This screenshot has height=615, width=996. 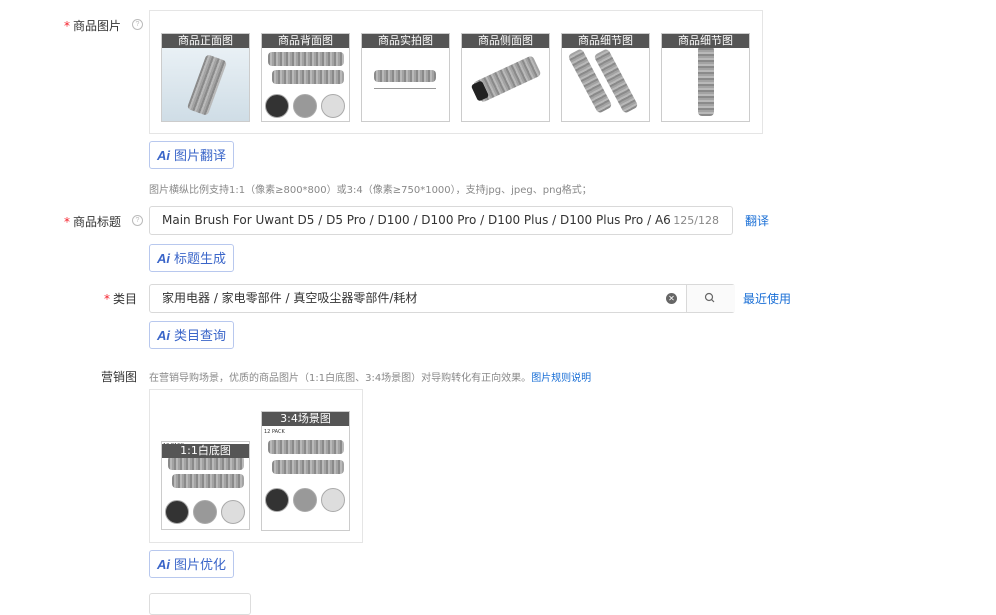 I want to click on thumbnail-caption: 商品正面图, so click(x=205, y=41).